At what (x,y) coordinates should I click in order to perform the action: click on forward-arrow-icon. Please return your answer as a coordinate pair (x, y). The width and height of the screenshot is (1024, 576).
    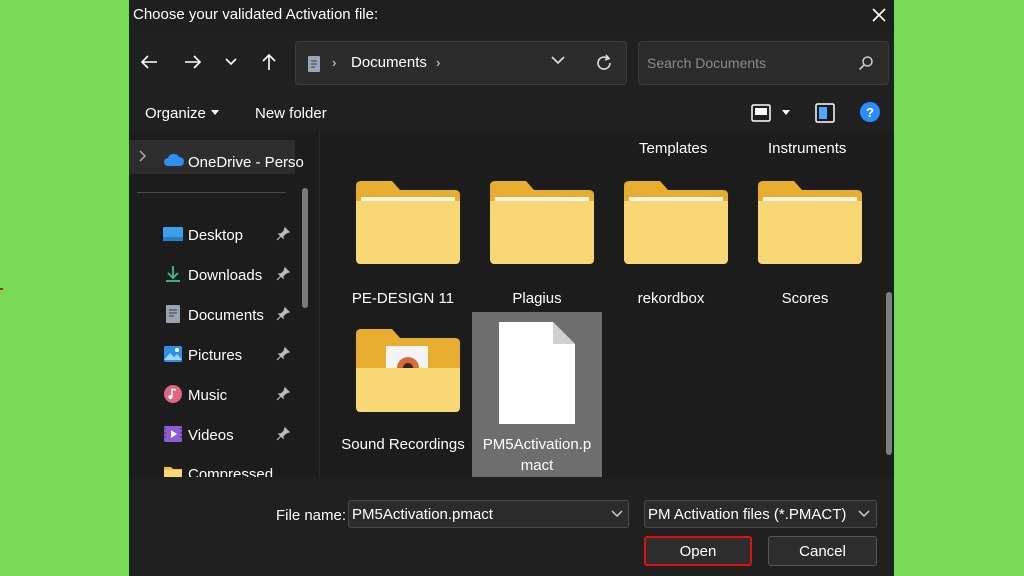
    Looking at the image, I should click on (193, 62).